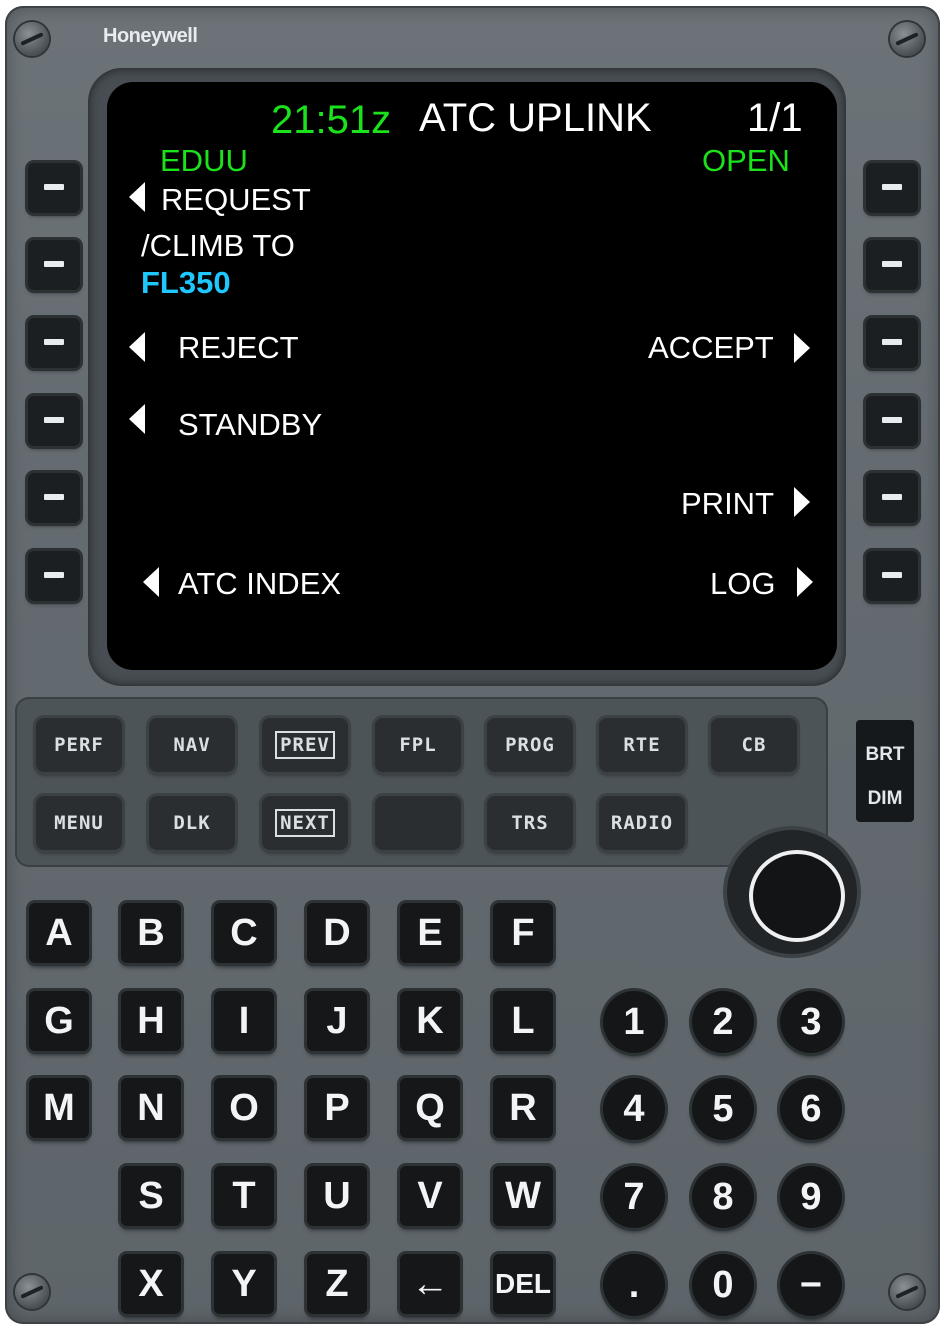  I want to click on lsk-l5-button, so click(54, 498).